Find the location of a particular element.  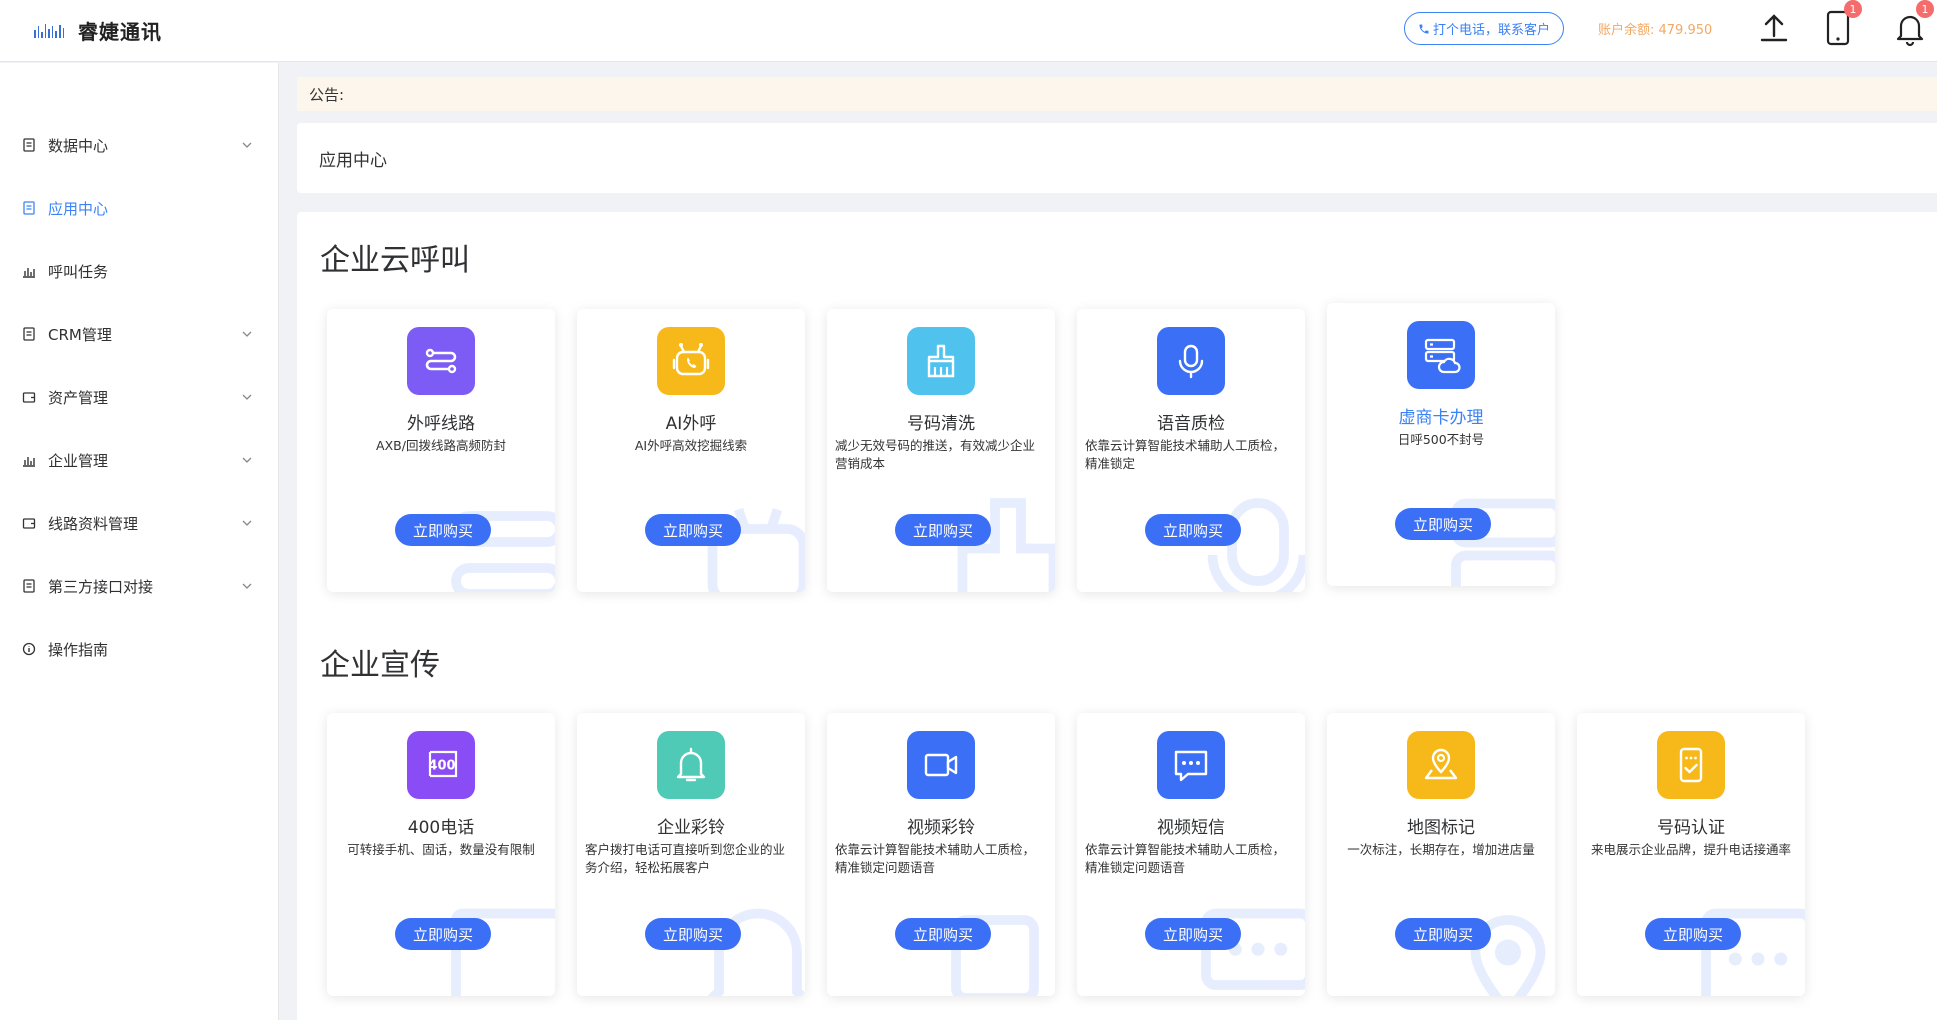

notification-badge: 1 is located at coordinates (1925, 9).